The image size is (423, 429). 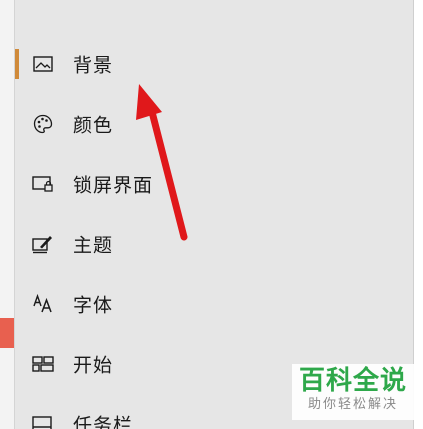 What do you see at coordinates (43, 64) in the screenshot?
I see `picture-icon` at bounding box center [43, 64].